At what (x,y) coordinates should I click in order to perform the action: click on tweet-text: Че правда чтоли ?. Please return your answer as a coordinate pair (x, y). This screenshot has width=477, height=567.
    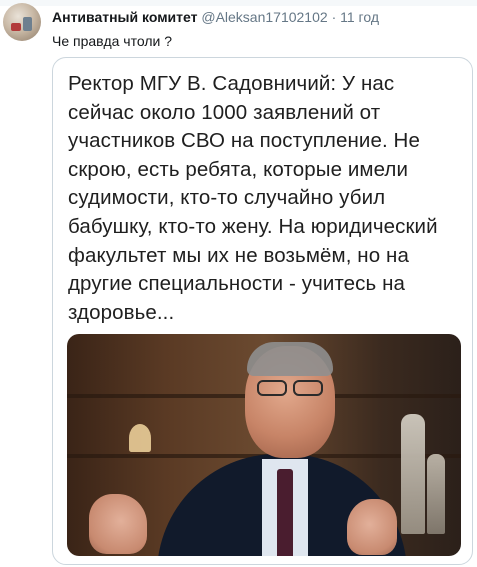
    Looking at the image, I should click on (112, 41).